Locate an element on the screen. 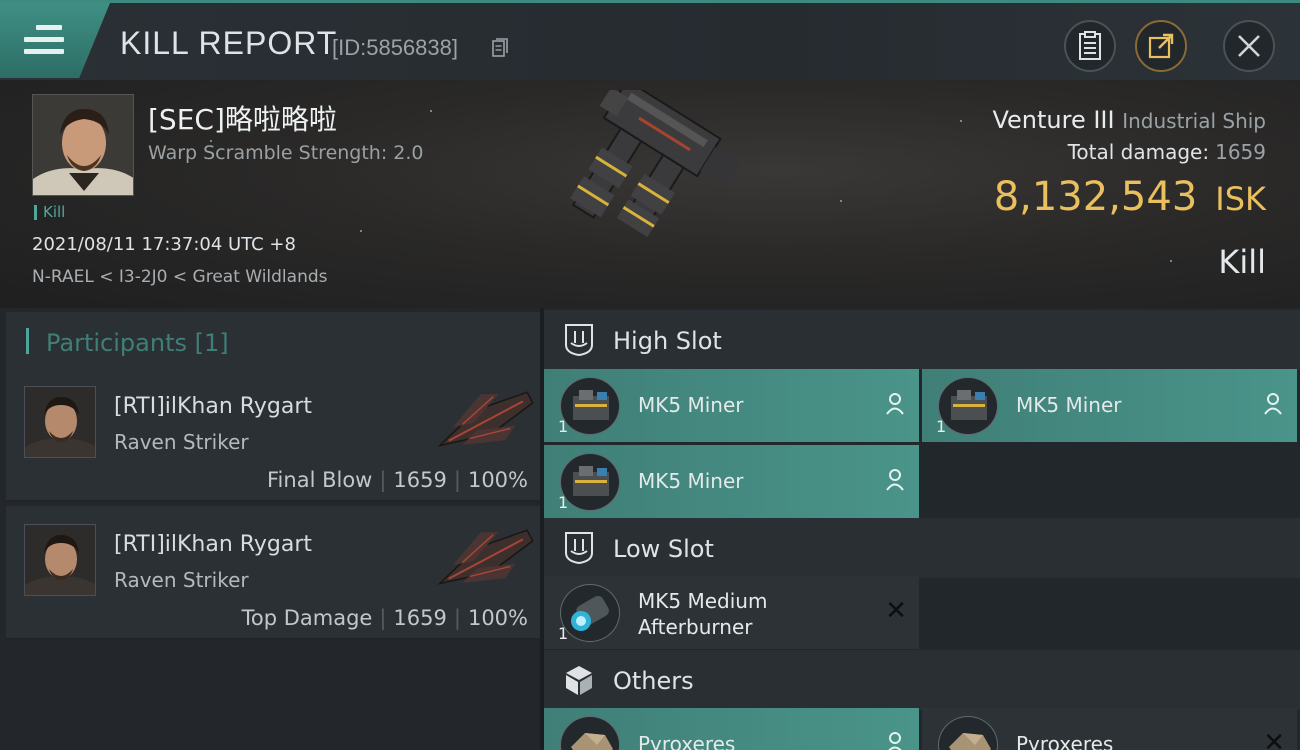 The height and width of the screenshot is (750, 1300). report-id: [ID:5856838] is located at coordinates (395, 47).